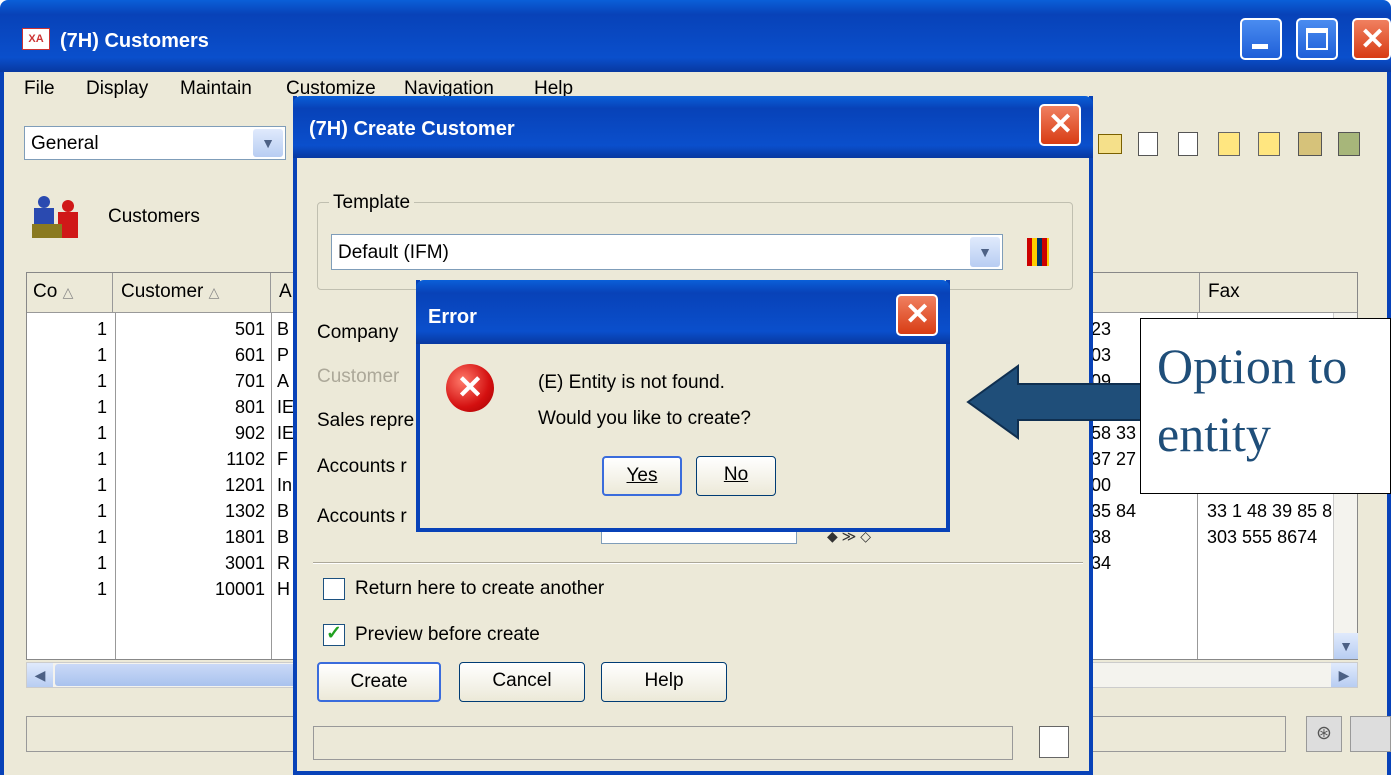 The width and height of the screenshot is (1391, 775). What do you see at coordinates (1349, 144) in the screenshot?
I see `toolbar-icon-more` at bounding box center [1349, 144].